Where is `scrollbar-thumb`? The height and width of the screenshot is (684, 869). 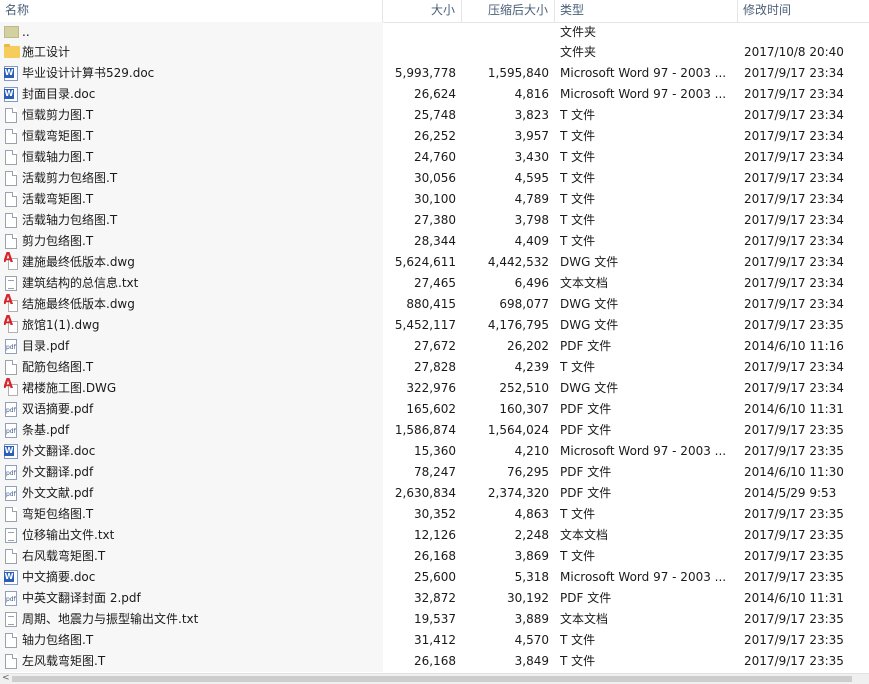 scrollbar-thumb is located at coordinates (432, 679).